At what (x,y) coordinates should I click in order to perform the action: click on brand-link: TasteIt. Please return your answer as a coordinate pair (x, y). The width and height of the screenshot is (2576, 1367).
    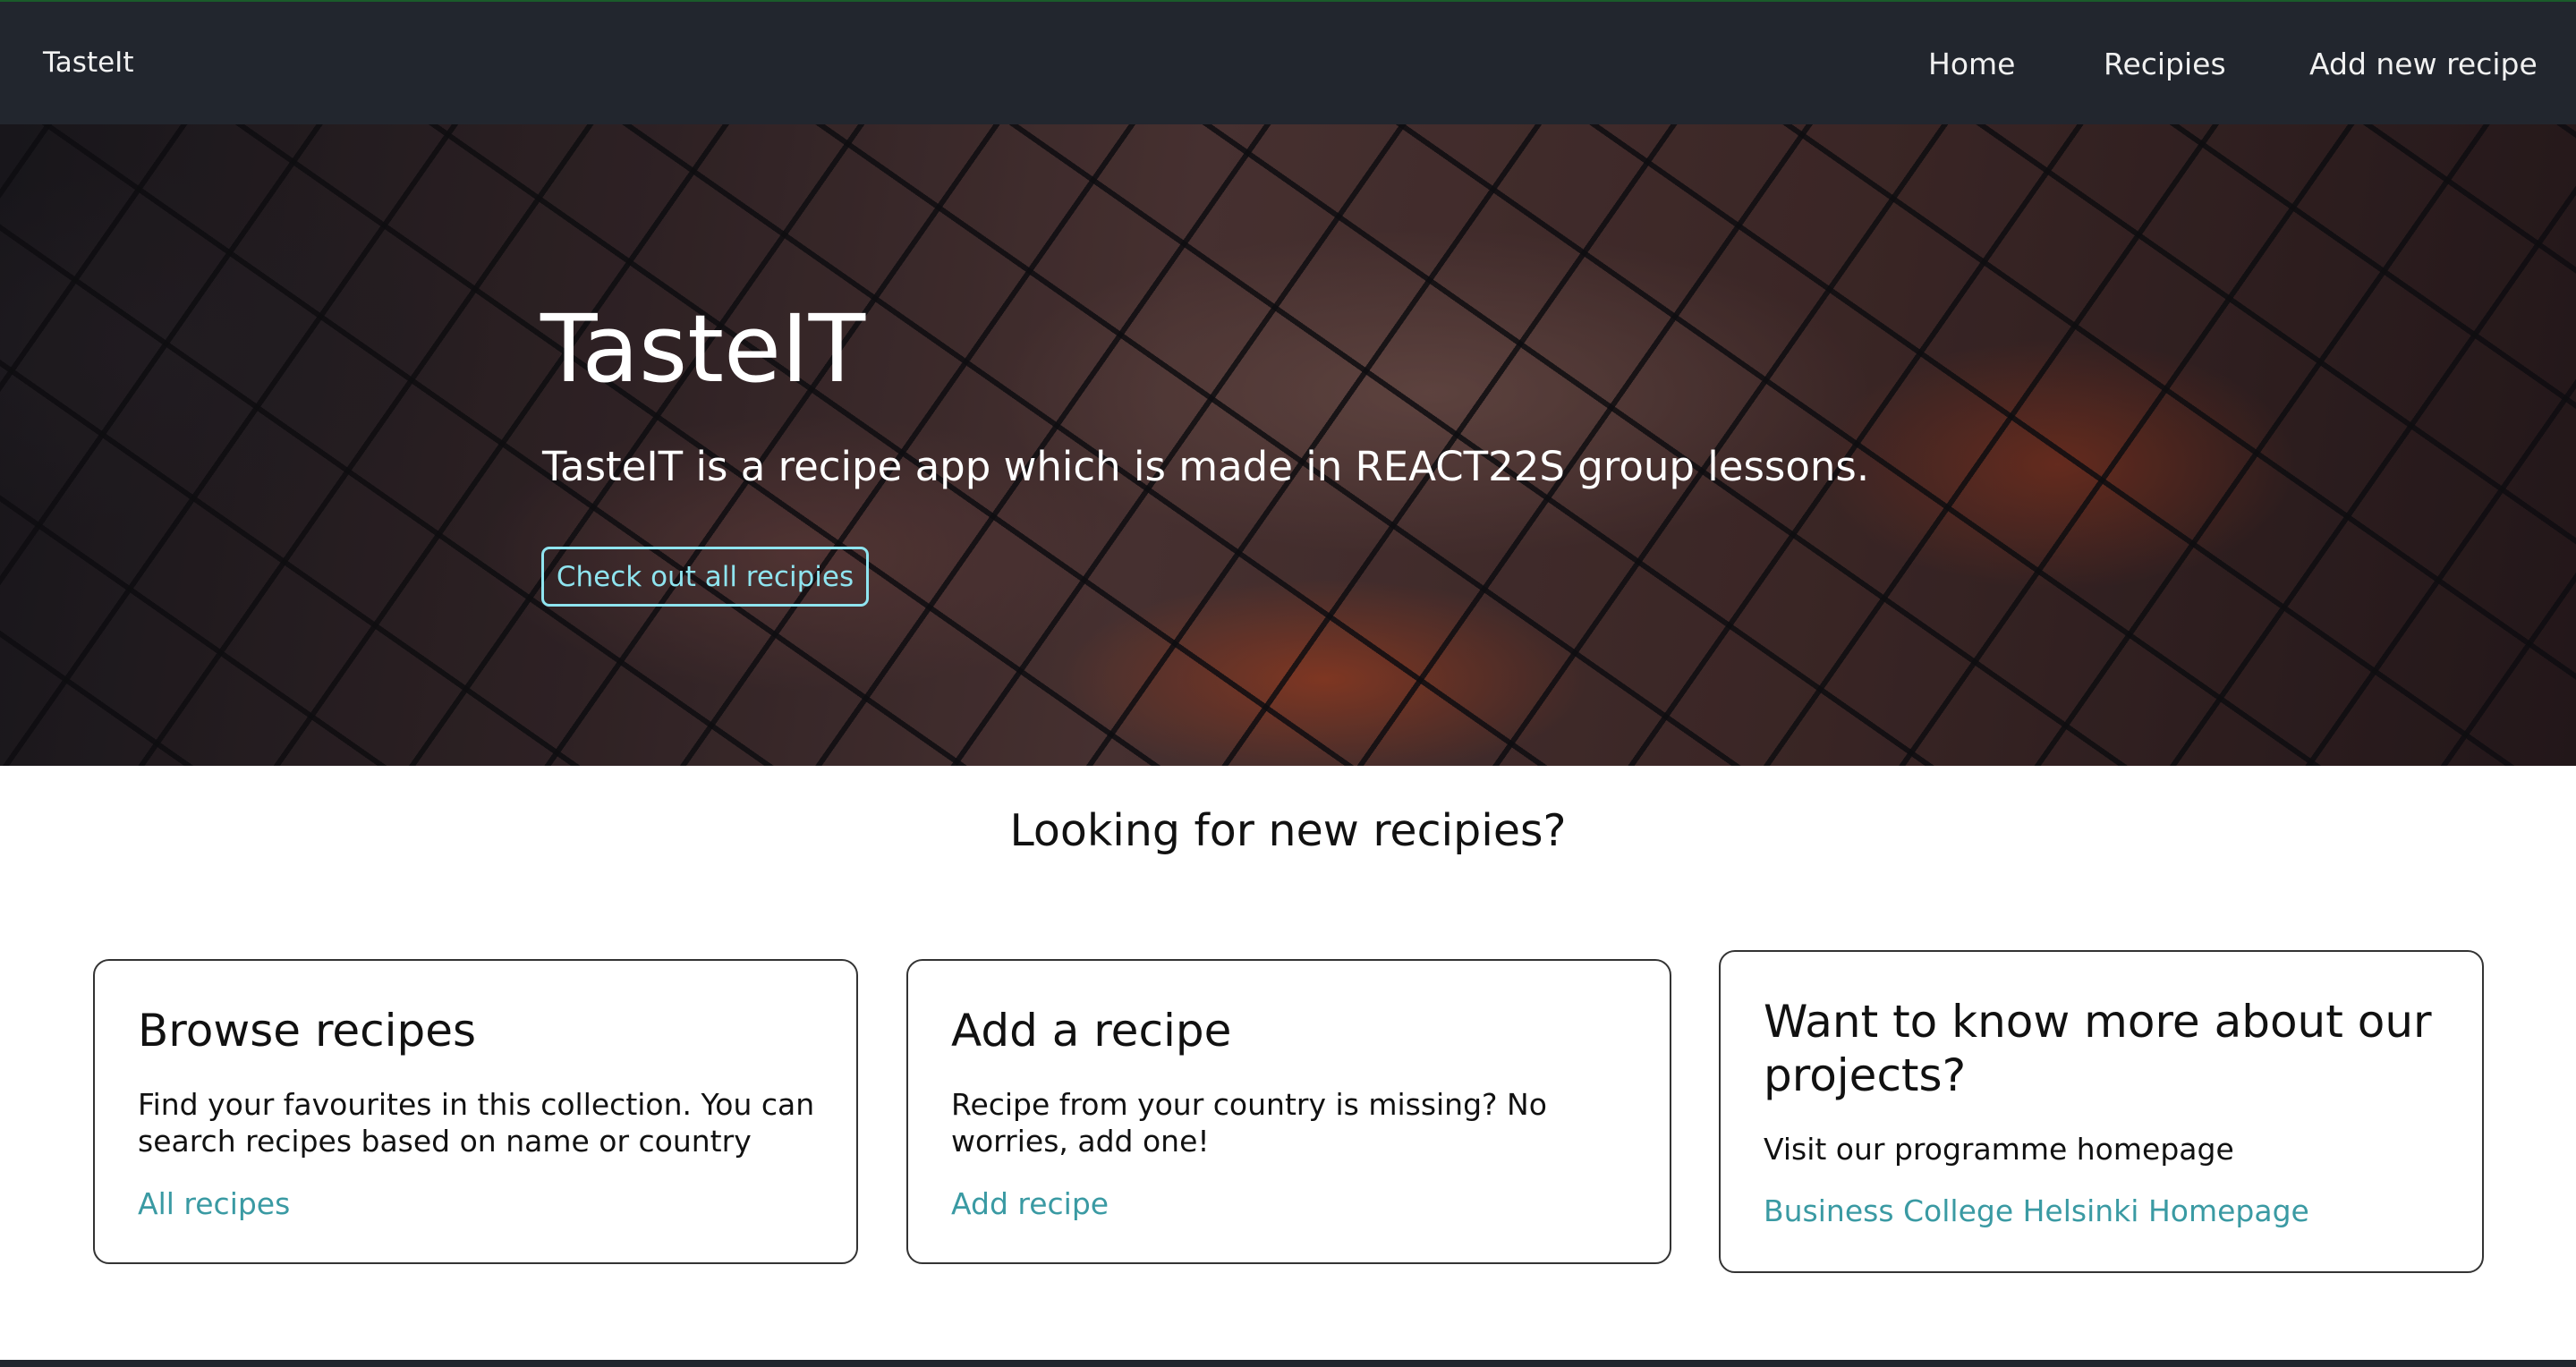
    Looking at the image, I should click on (88, 63).